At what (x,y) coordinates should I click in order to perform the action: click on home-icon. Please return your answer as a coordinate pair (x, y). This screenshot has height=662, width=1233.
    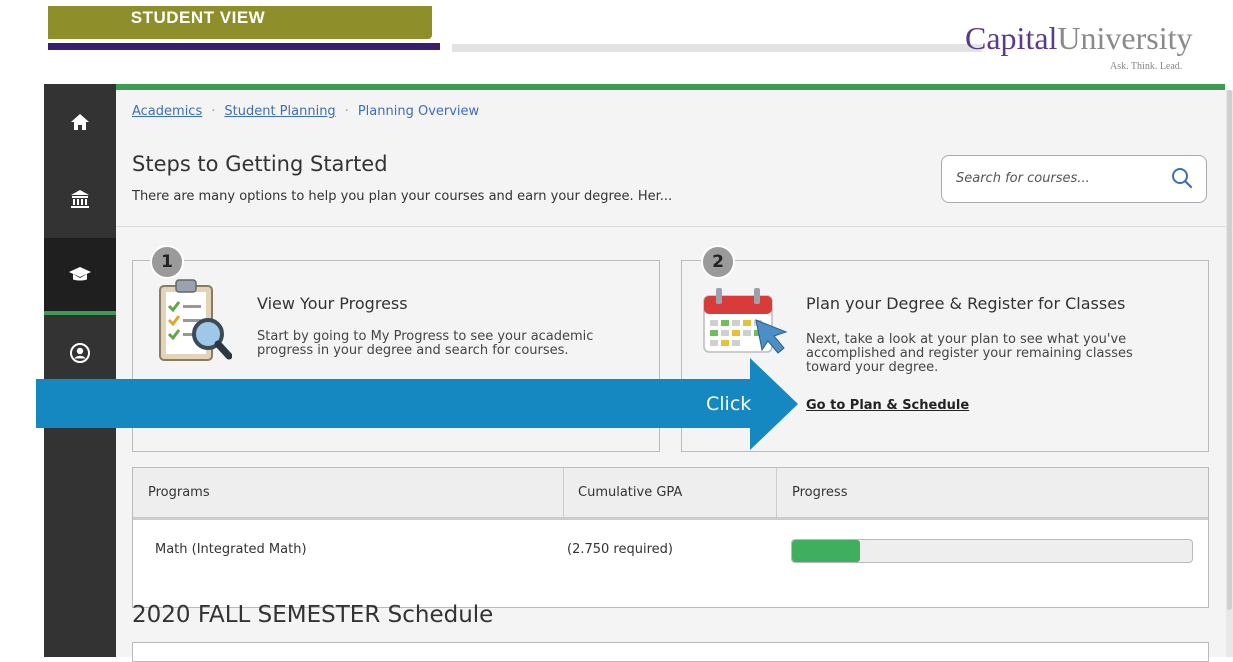
    Looking at the image, I should click on (80, 124).